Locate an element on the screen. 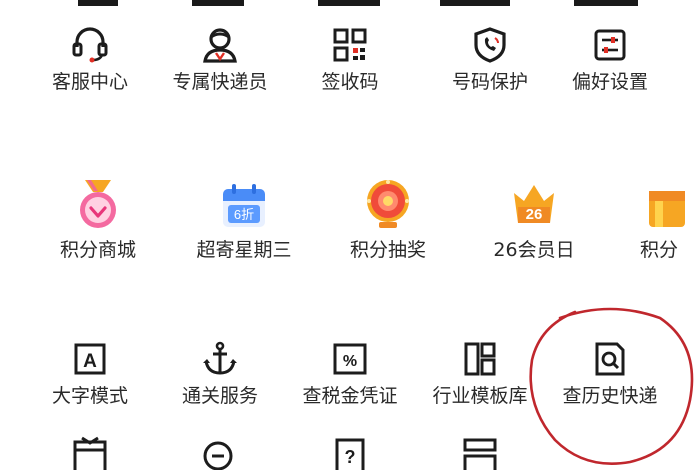 The image size is (700, 470). grid-item-label: 积分商城 is located at coordinates (97, 250).